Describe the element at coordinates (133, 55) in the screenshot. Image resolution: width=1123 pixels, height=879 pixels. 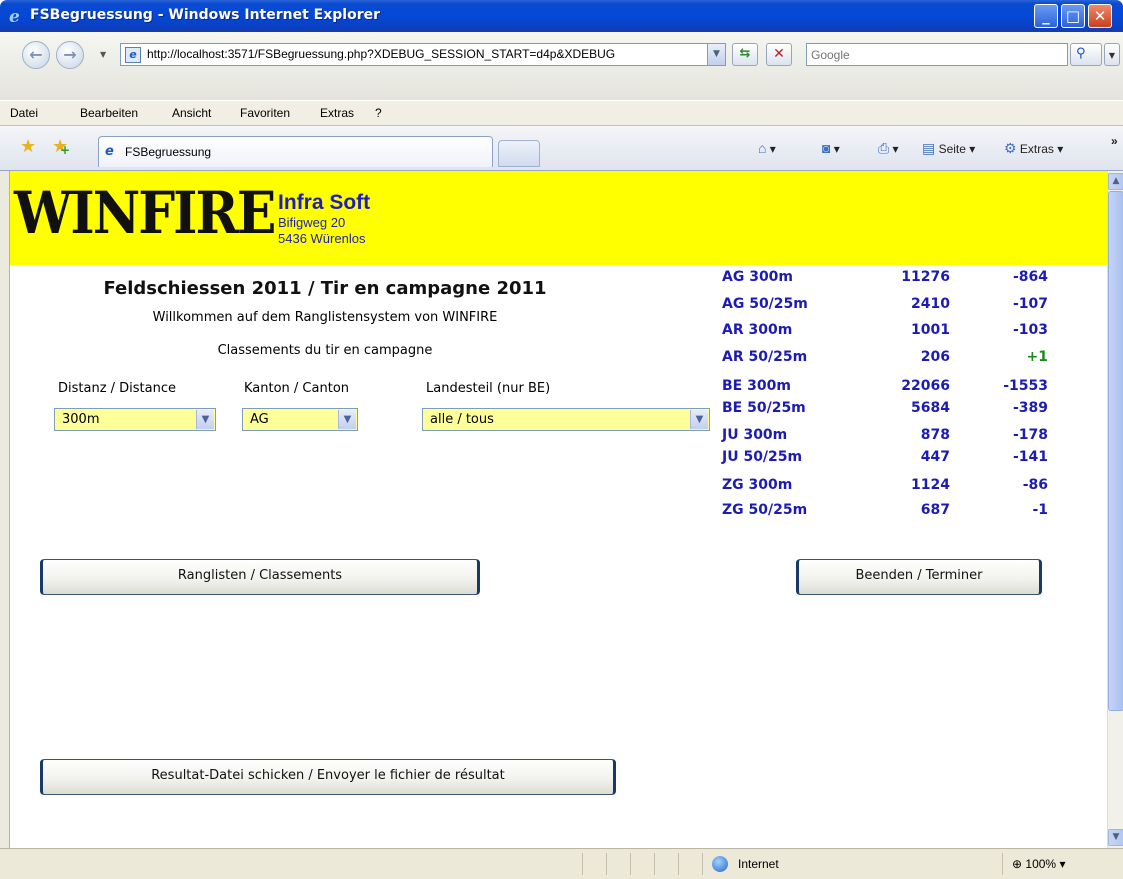
I see `page-icon: e` at that location.